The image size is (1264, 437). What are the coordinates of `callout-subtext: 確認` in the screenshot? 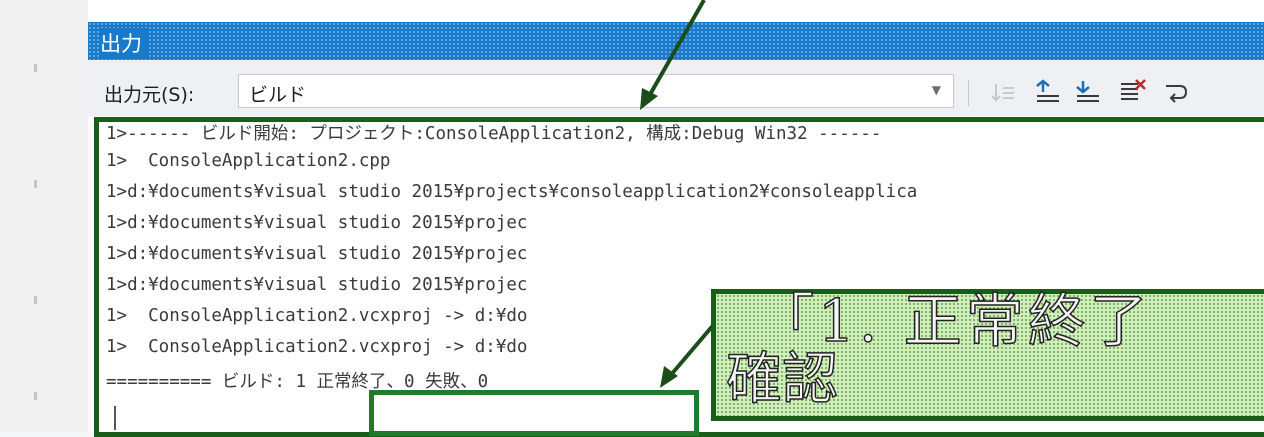 It's located at (782, 379).